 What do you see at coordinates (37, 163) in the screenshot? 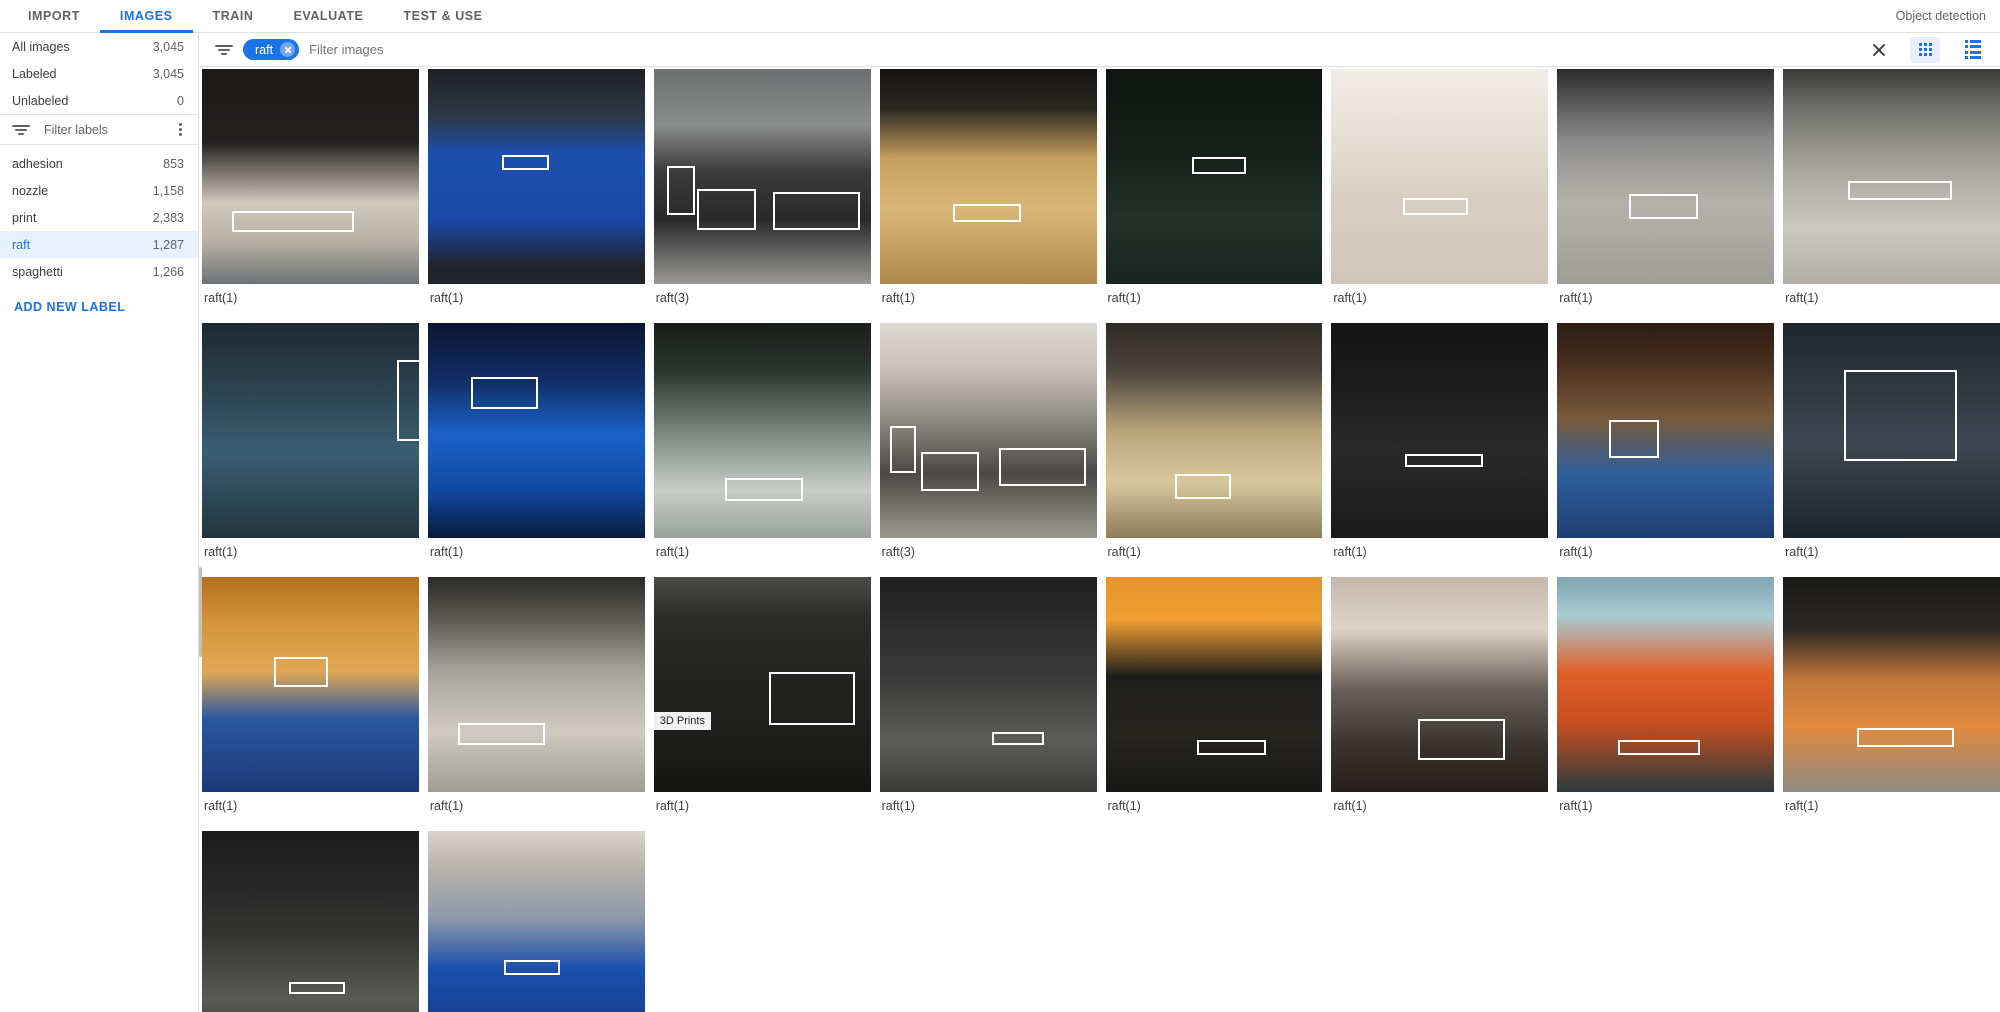
I see `label-name: adhesion` at bounding box center [37, 163].